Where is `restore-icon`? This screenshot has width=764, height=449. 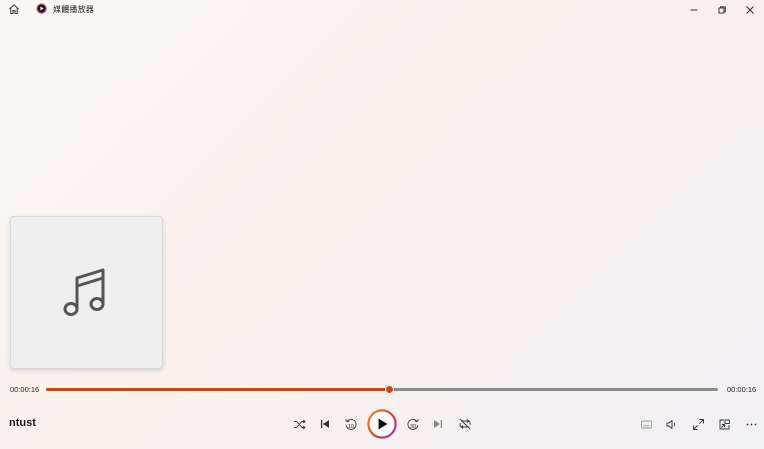 restore-icon is located at coordinates (722, 9).